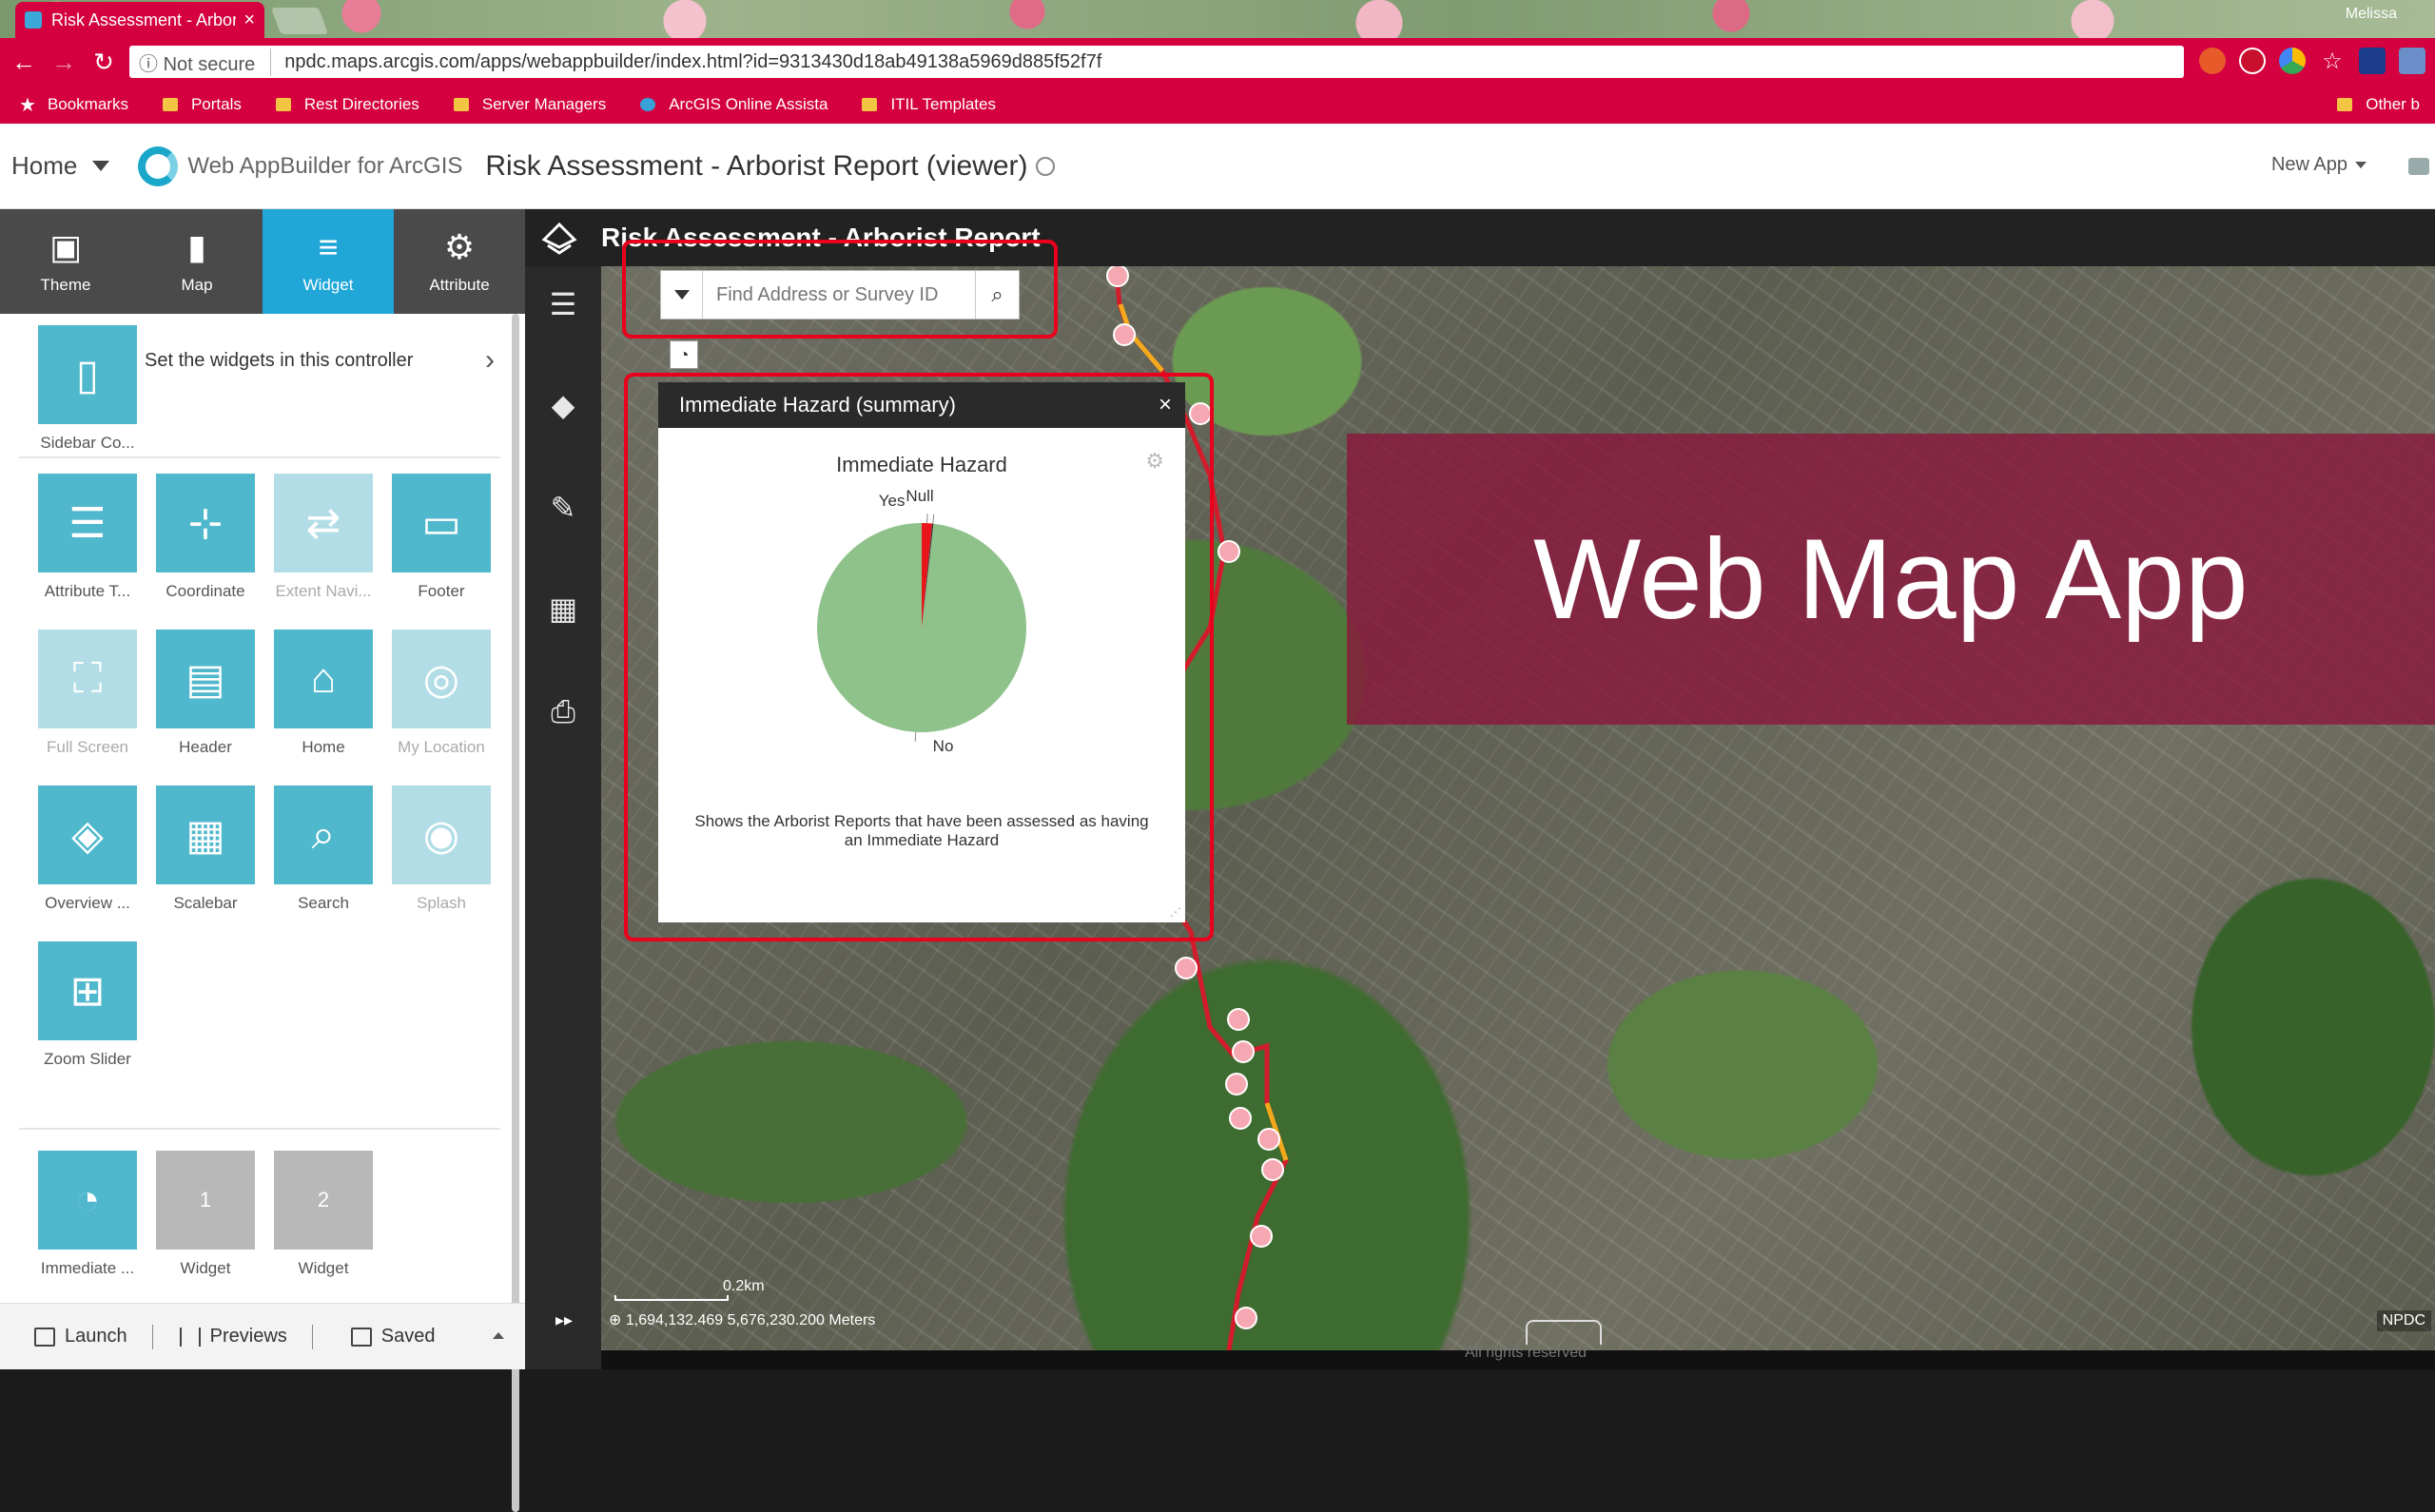 The height and width of the screenshot is (1512, 2435). I want to click on extent-navi-icon: ⇄, so click(323, 523).